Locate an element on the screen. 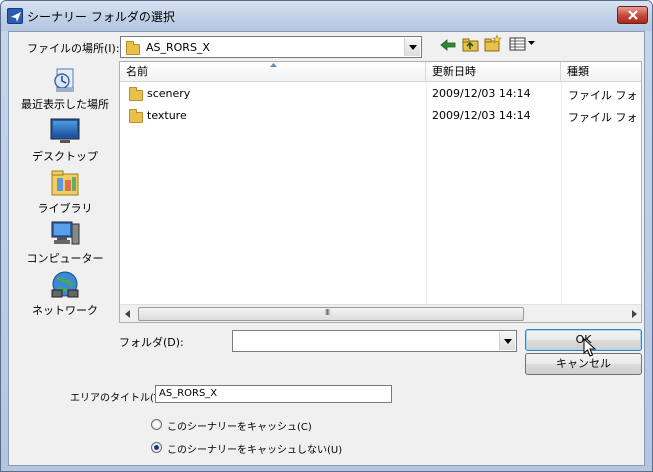 Image resolution: width=653 pixels, height=472 pixels. location-label: ファイルの場所(I): is located at coordinates (73, 48).